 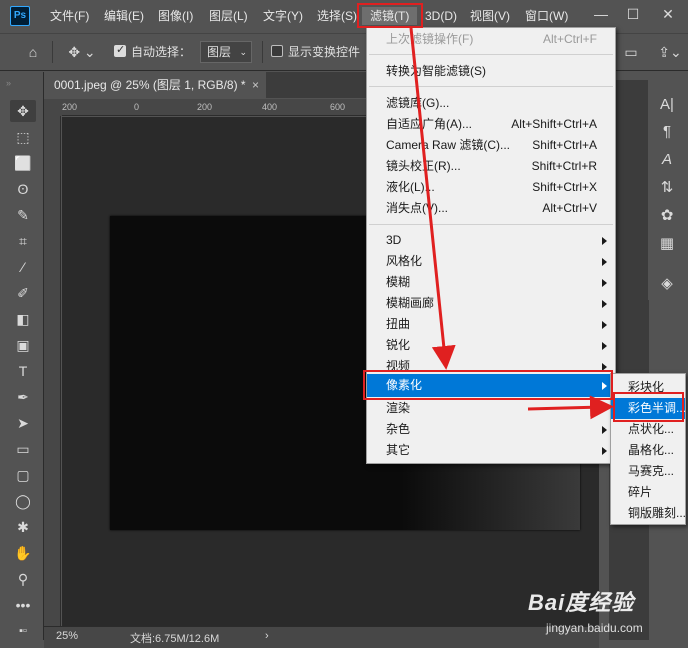 I want to click on ellipse-tool-icon: ◯, so click(x=23, y=501).